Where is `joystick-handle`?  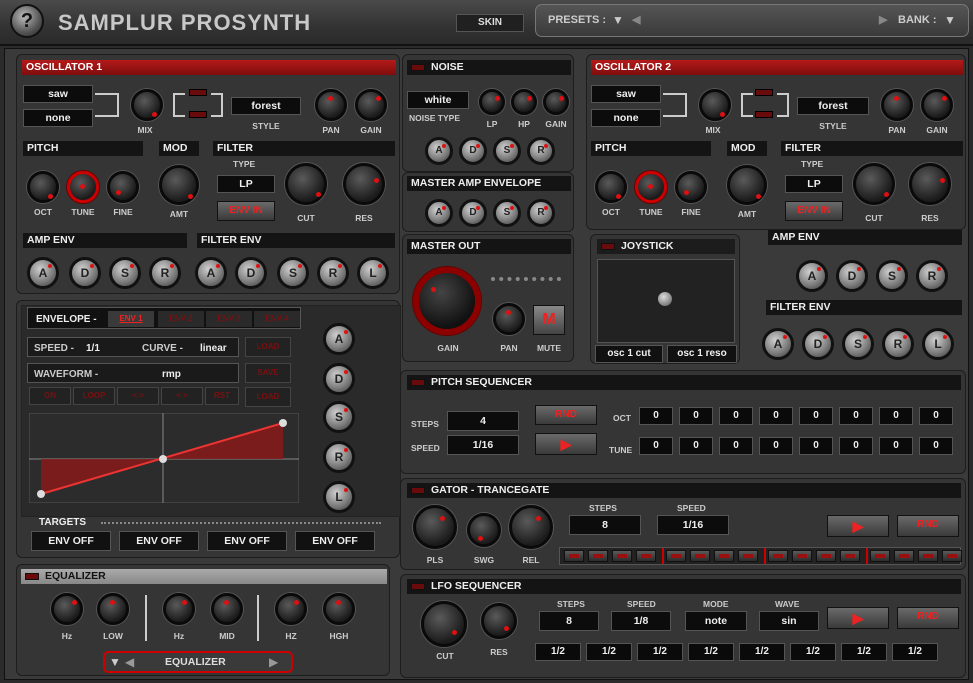
joystick-handle is located at coordinates (665, 299).